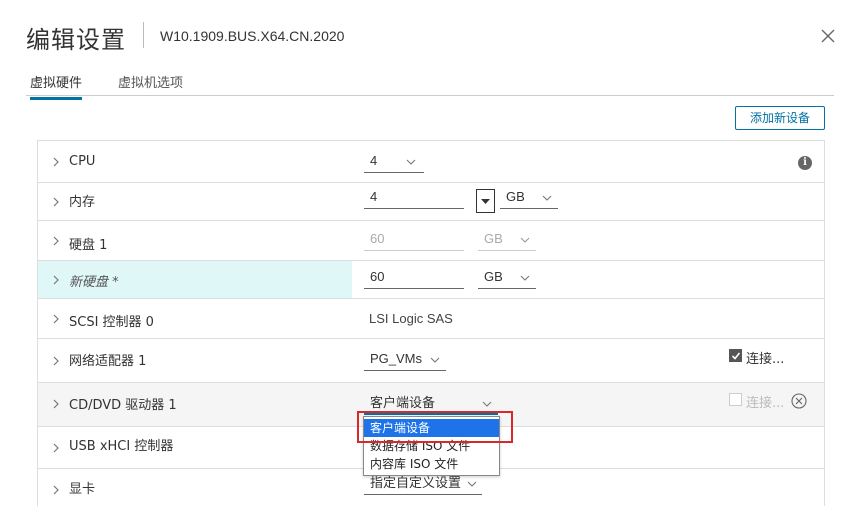 Image resolution: width=859 pixels, height=506 pixels. I want to click on new-hard-disk-unit: GB, so click(493, 276).